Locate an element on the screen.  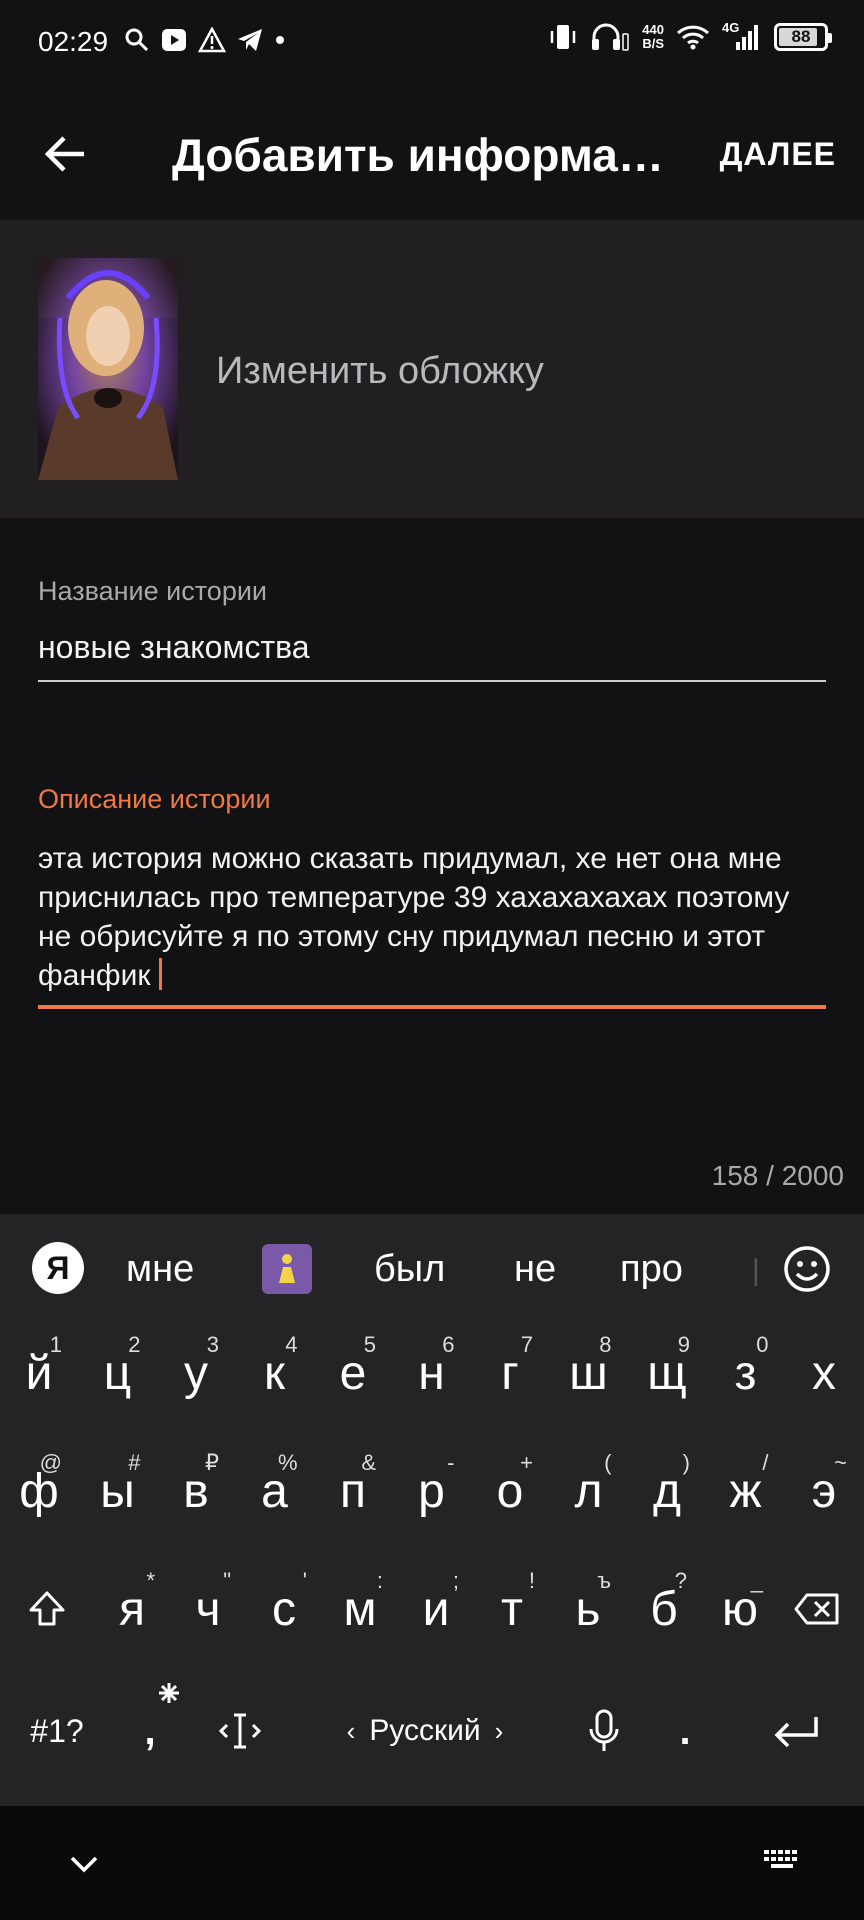
enter-key is located at coordinates (797, 1731).